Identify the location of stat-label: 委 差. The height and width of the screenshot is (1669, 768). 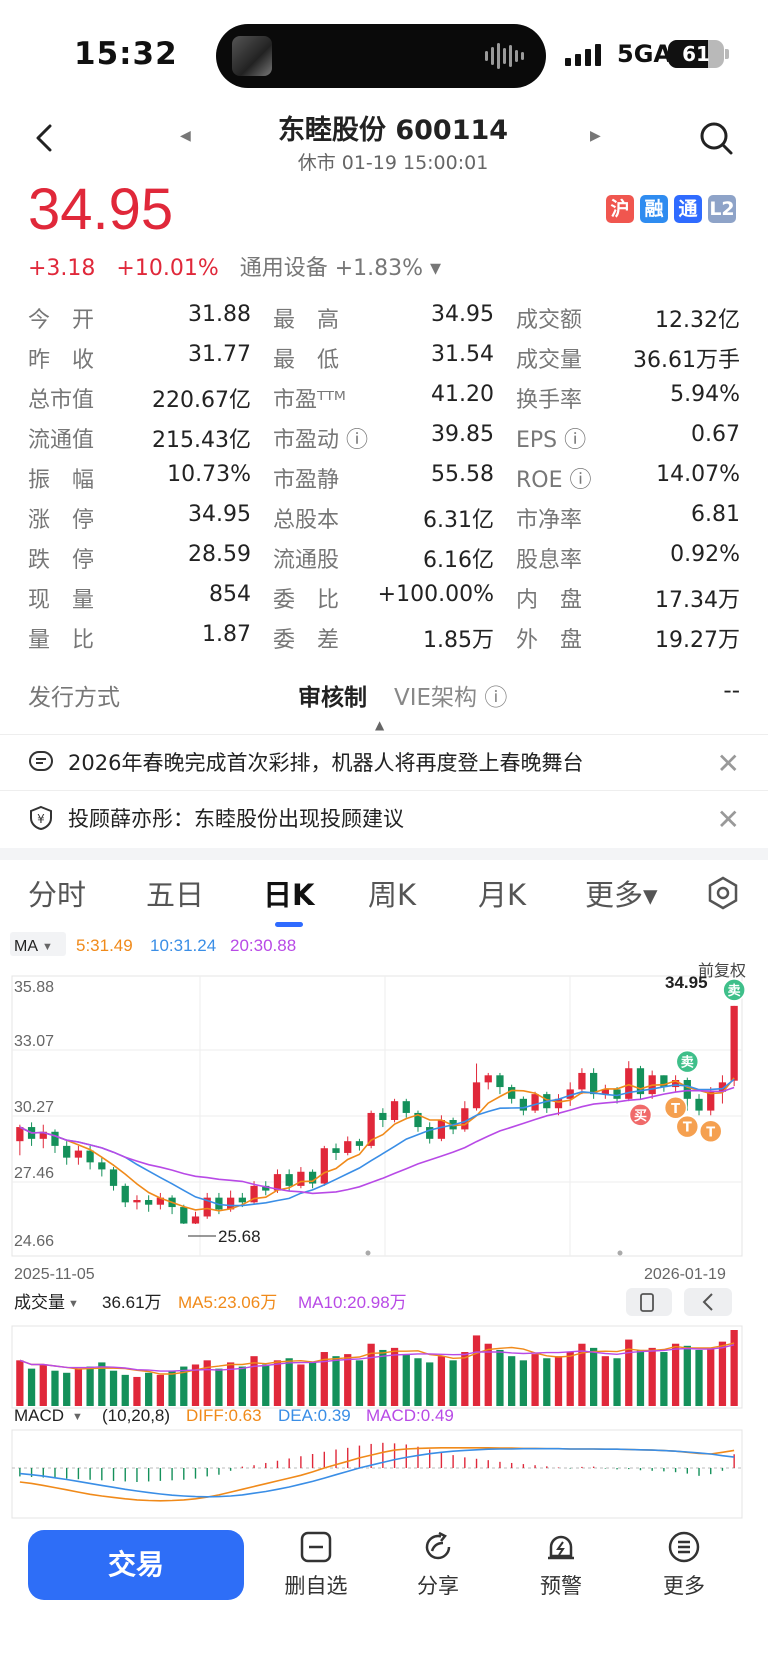
(306, 640).